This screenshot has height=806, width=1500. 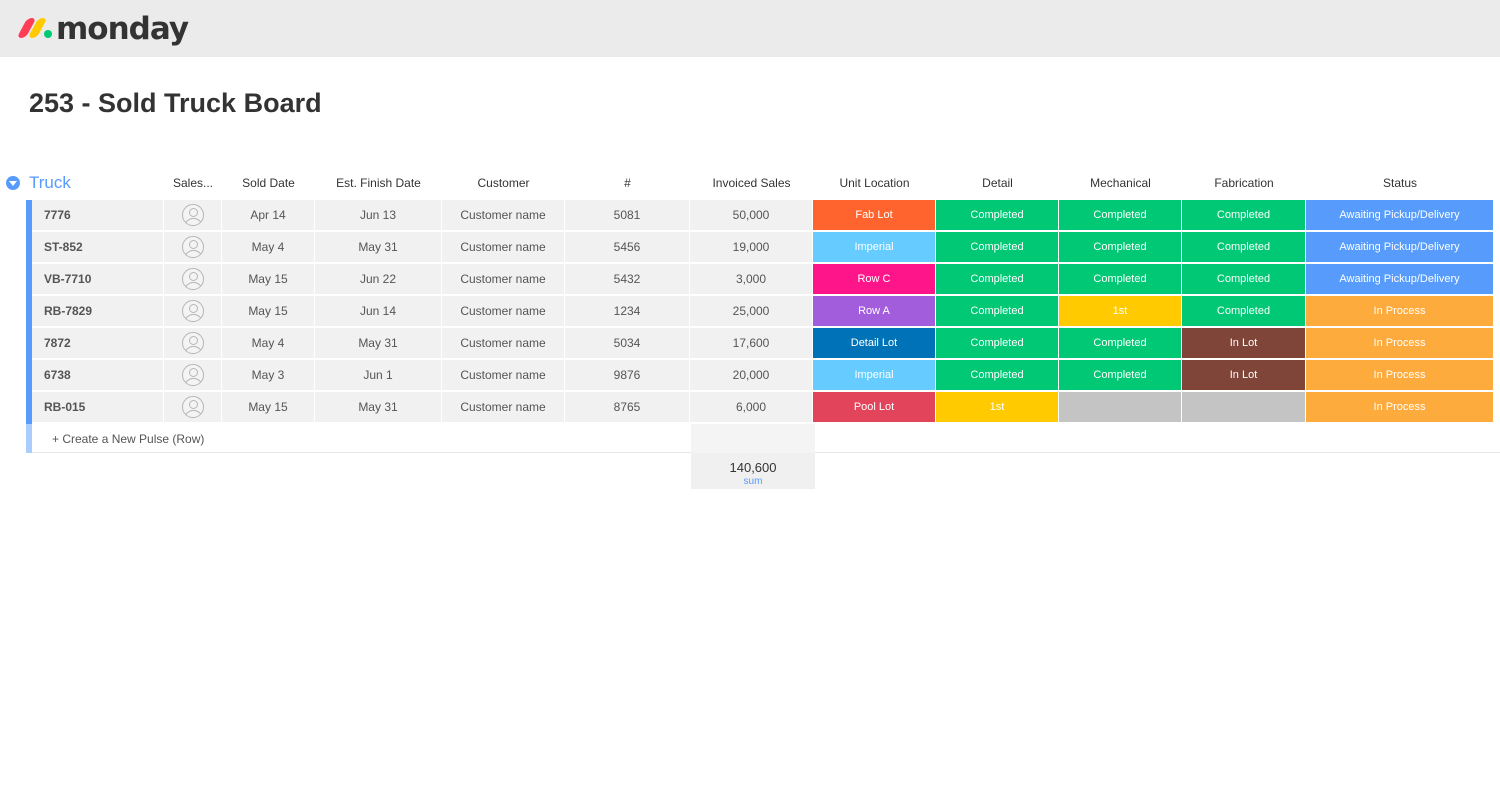 What do you see at coordinates (378, 375) in the screenshot?
I see `finish-date-cell: Jun 1` at bounding box center [378, 375].